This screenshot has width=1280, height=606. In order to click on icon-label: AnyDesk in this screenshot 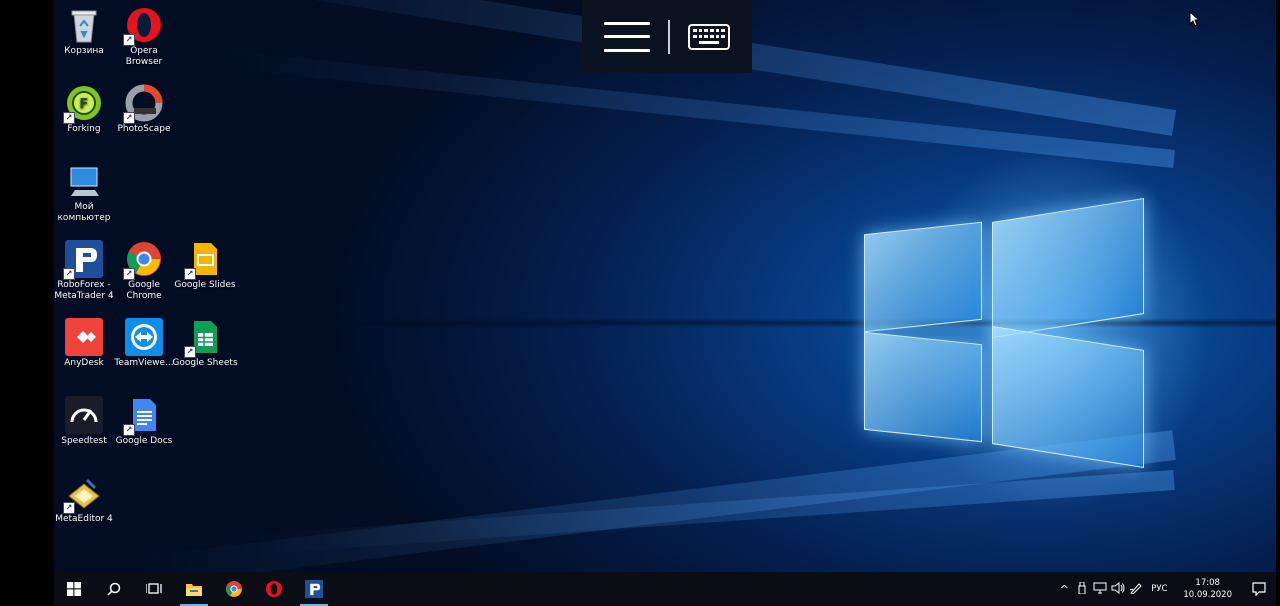, I will do `click(84, 363)`.